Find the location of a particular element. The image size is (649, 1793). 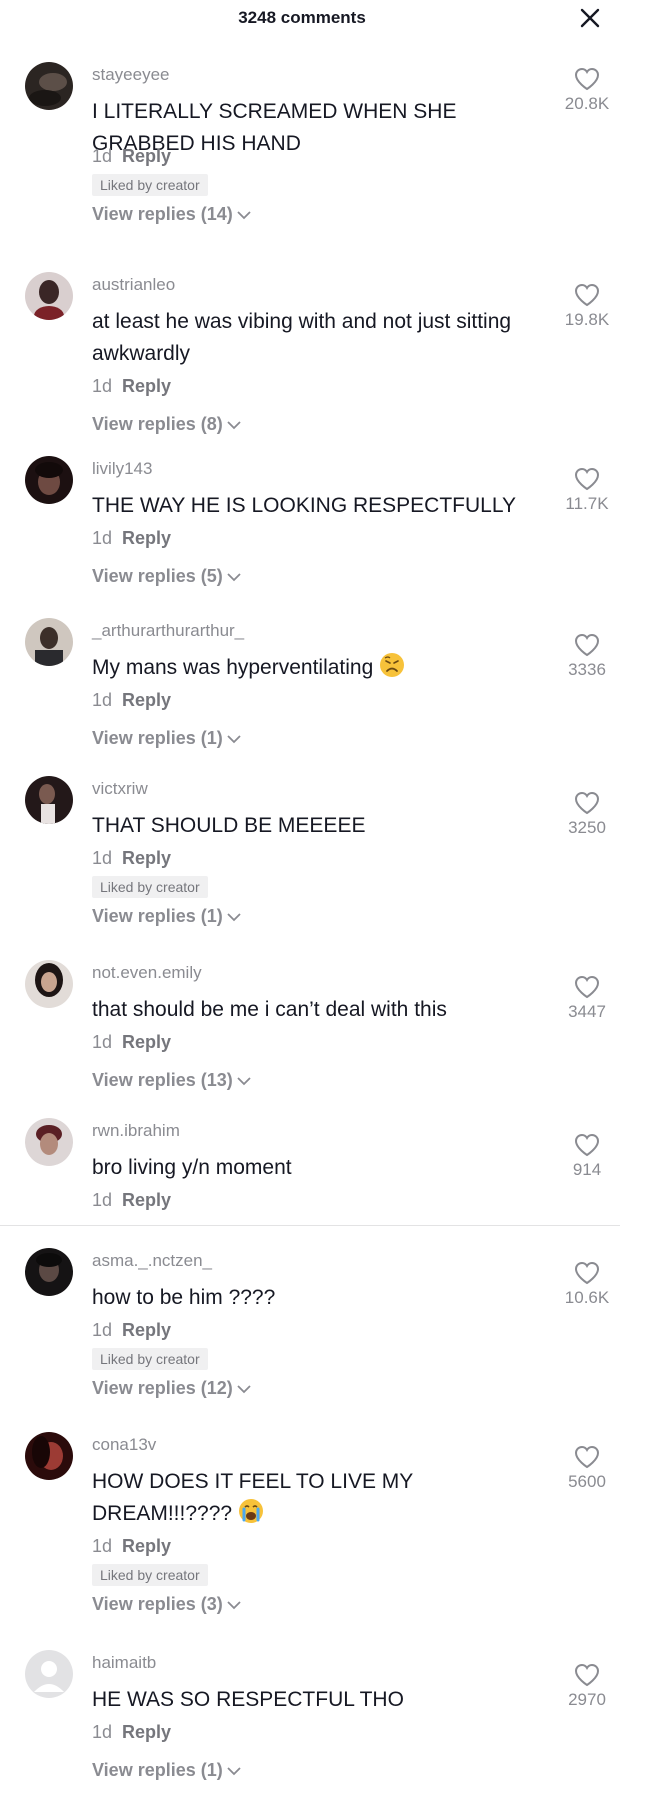

view-replies-button: View replies (5) is located at coordinates (167, 577).